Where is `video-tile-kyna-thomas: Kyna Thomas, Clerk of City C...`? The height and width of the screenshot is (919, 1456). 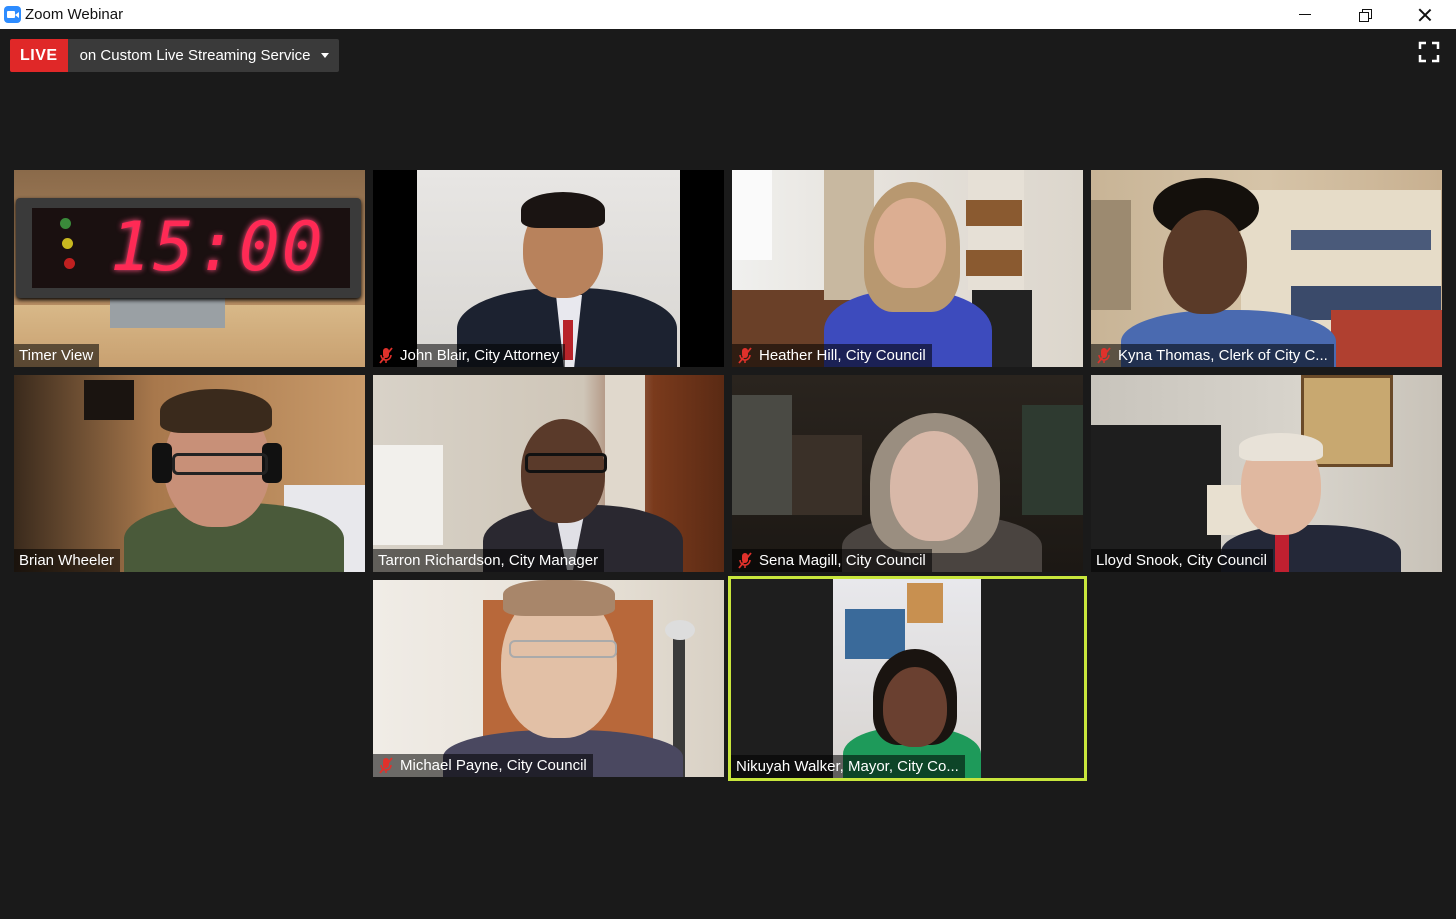
video-tile-kyna-thomas: Kyna Thomas, Clerk of City C... is located at coordinates (1266, 268).